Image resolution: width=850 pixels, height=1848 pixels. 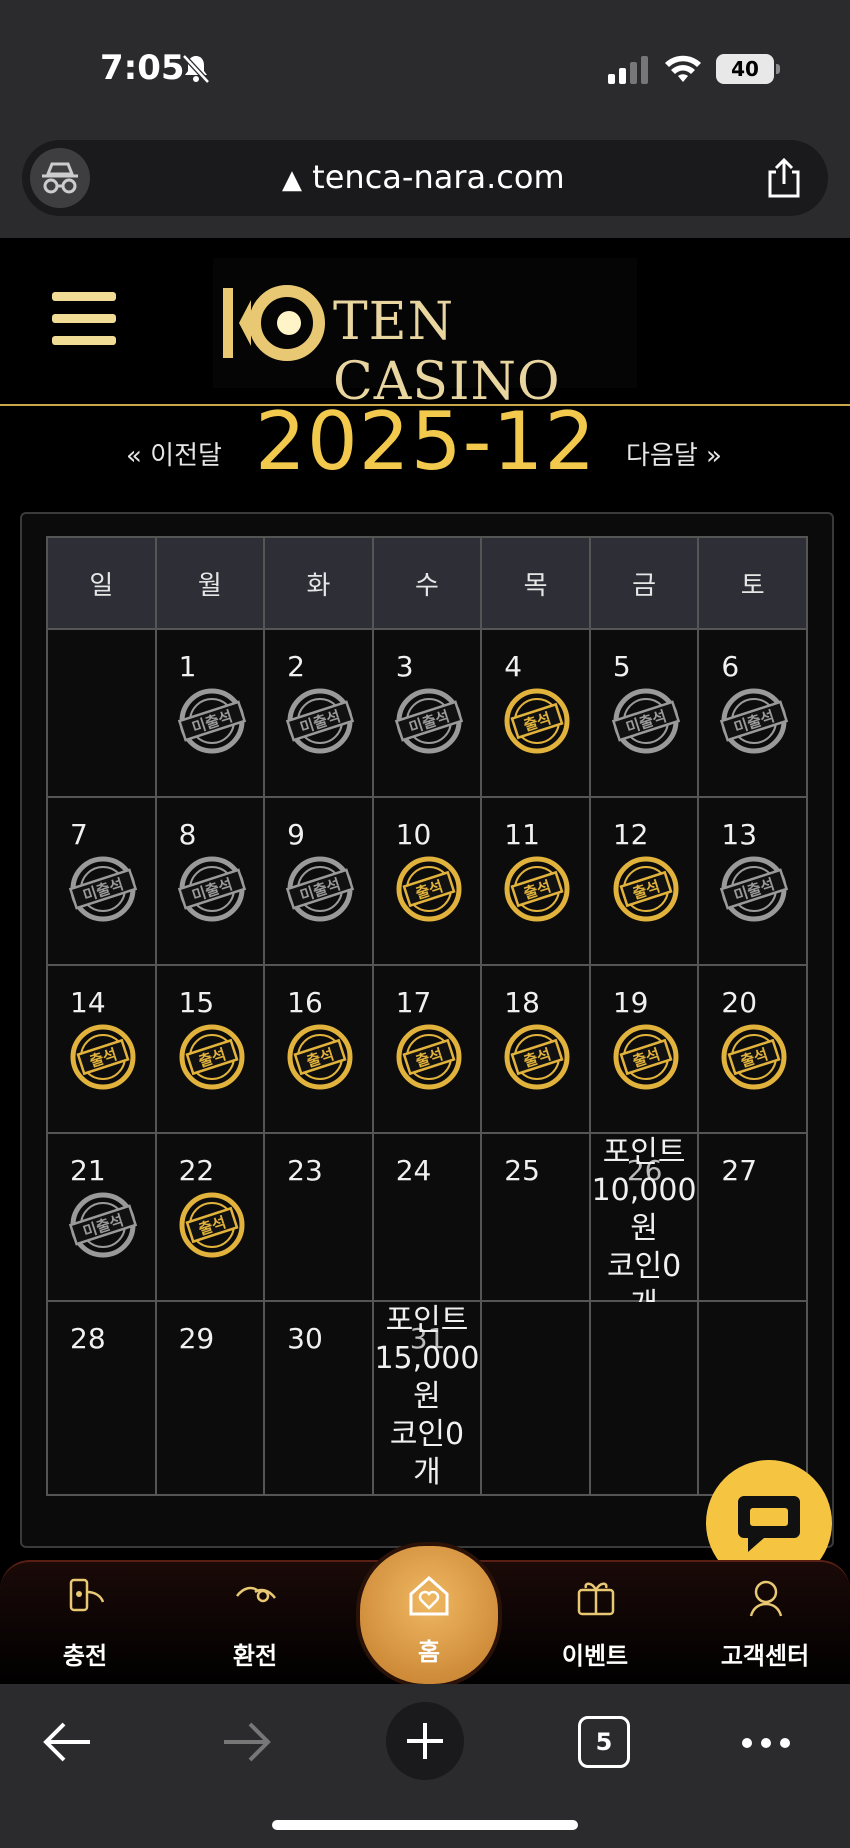 I want to click on site-header: TEN CASINO, so click(x=425, y=325).